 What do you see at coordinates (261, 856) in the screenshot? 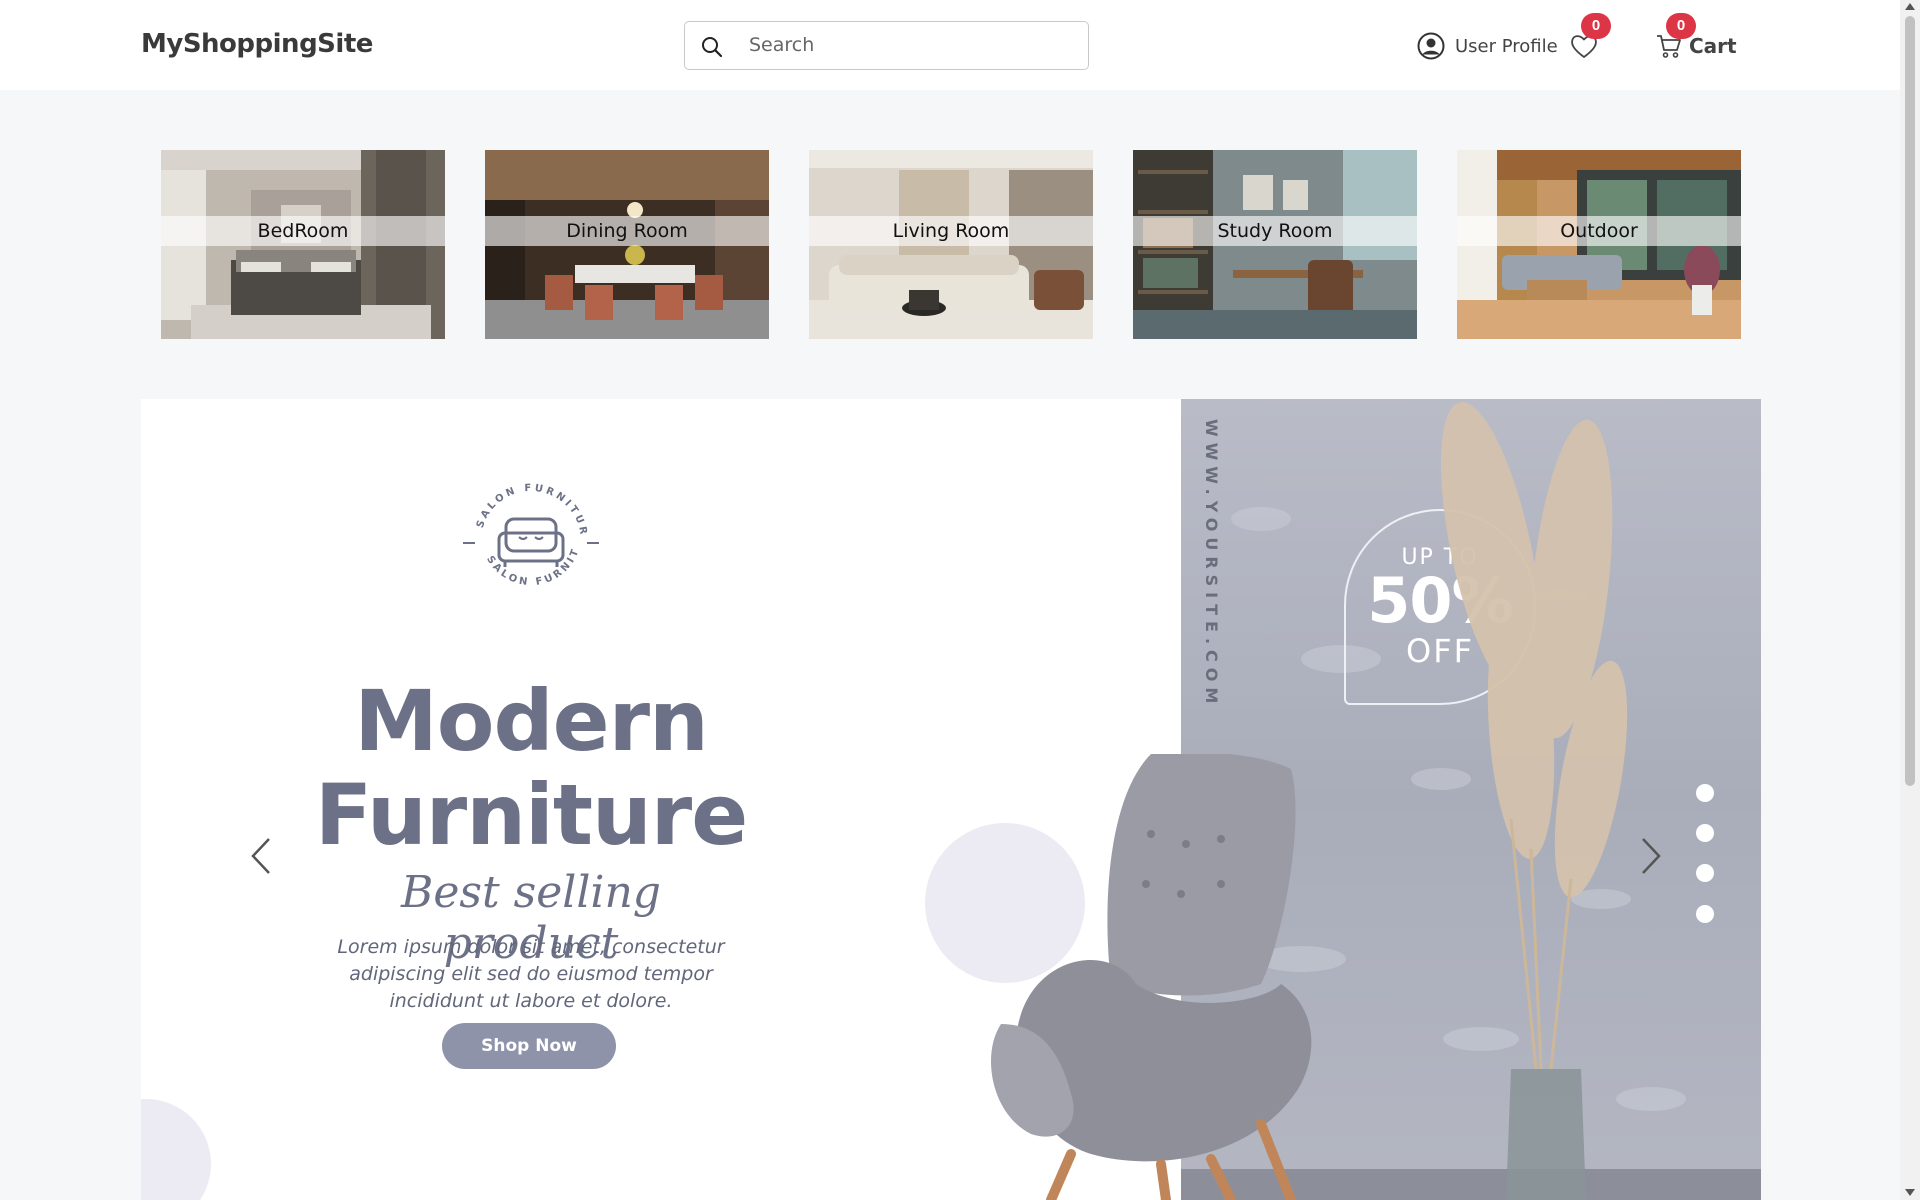
I see `carousel-prev-arrow-icon` at bounding box center [261, 856].